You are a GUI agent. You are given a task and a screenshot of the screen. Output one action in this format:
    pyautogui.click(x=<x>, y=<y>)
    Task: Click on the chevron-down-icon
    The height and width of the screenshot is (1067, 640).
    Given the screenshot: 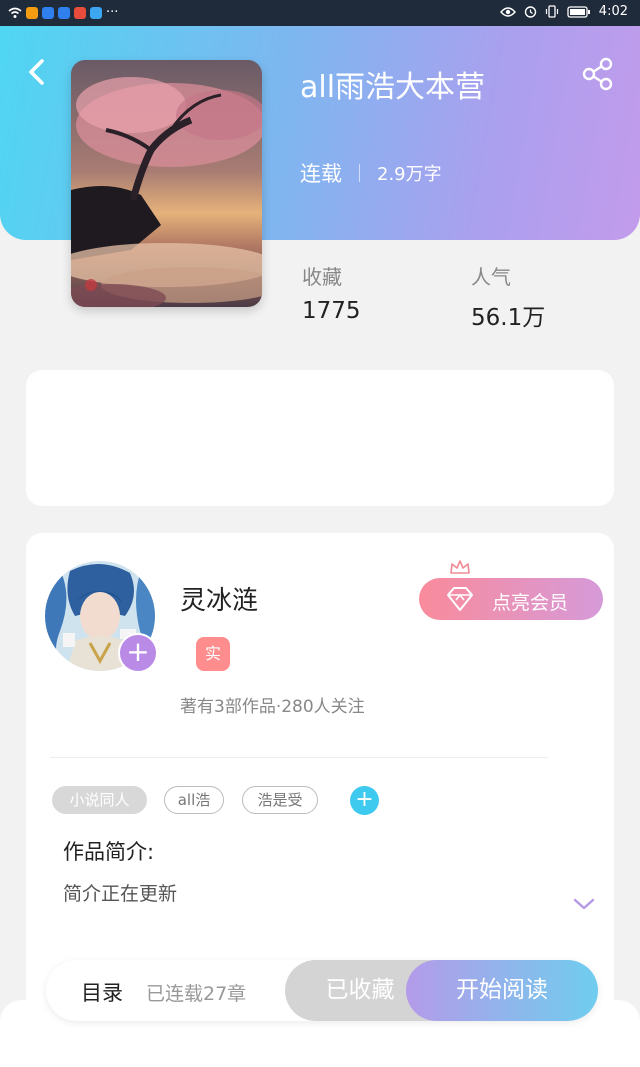 What is the action you would take?
    pyautogui.click(x=584, y=904)
    